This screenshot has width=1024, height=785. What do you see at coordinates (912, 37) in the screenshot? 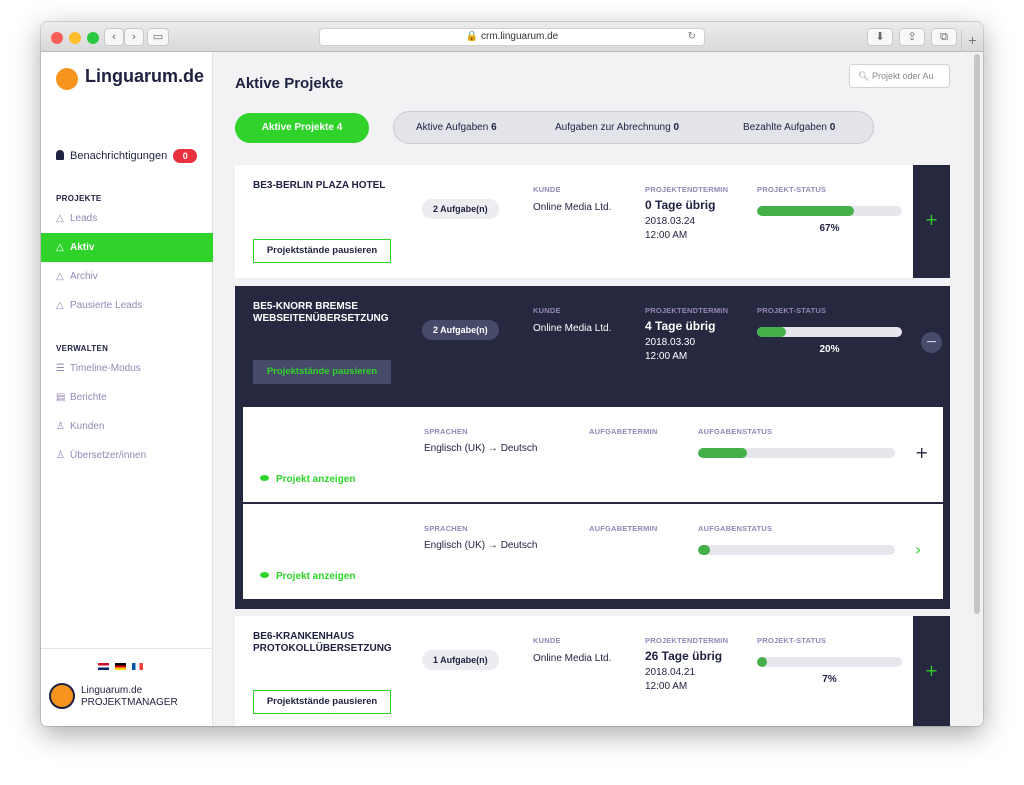
I see `share-button: ⇪` at bounding box center [912, 37].